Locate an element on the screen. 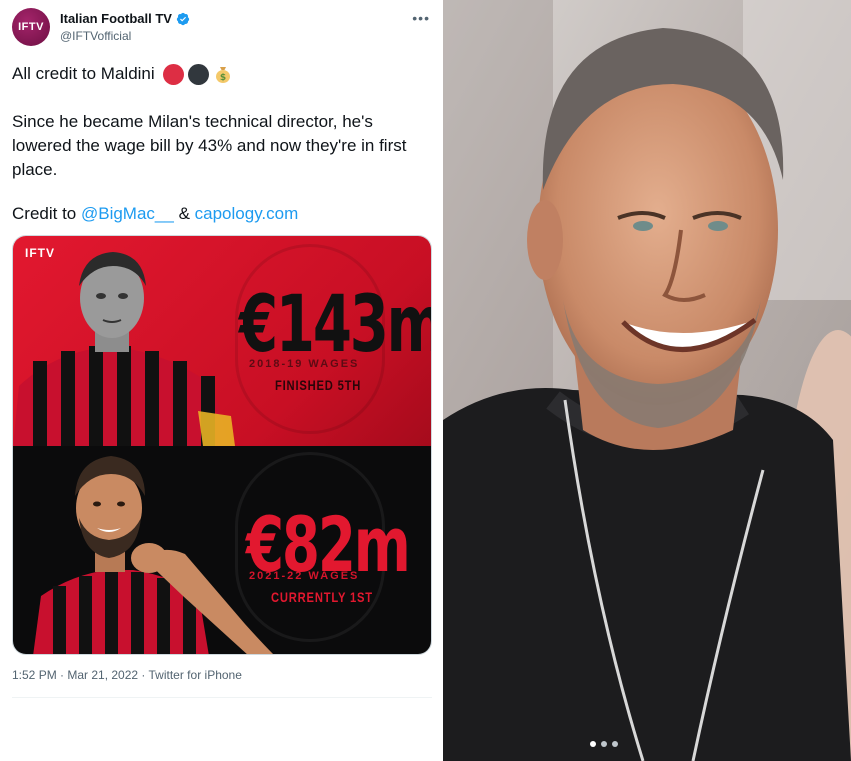  carousel-dots is located at coordinates (604, 744).